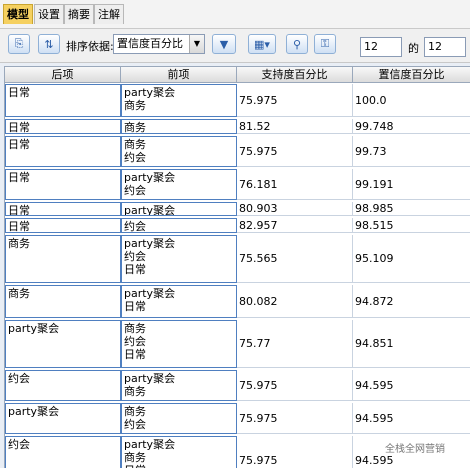 This screenshot has width=470, height=468. Describe the element at coordinates (179, 452) in the screenshot. I see `antecedent-cell: party聚会商务日常` at that location.